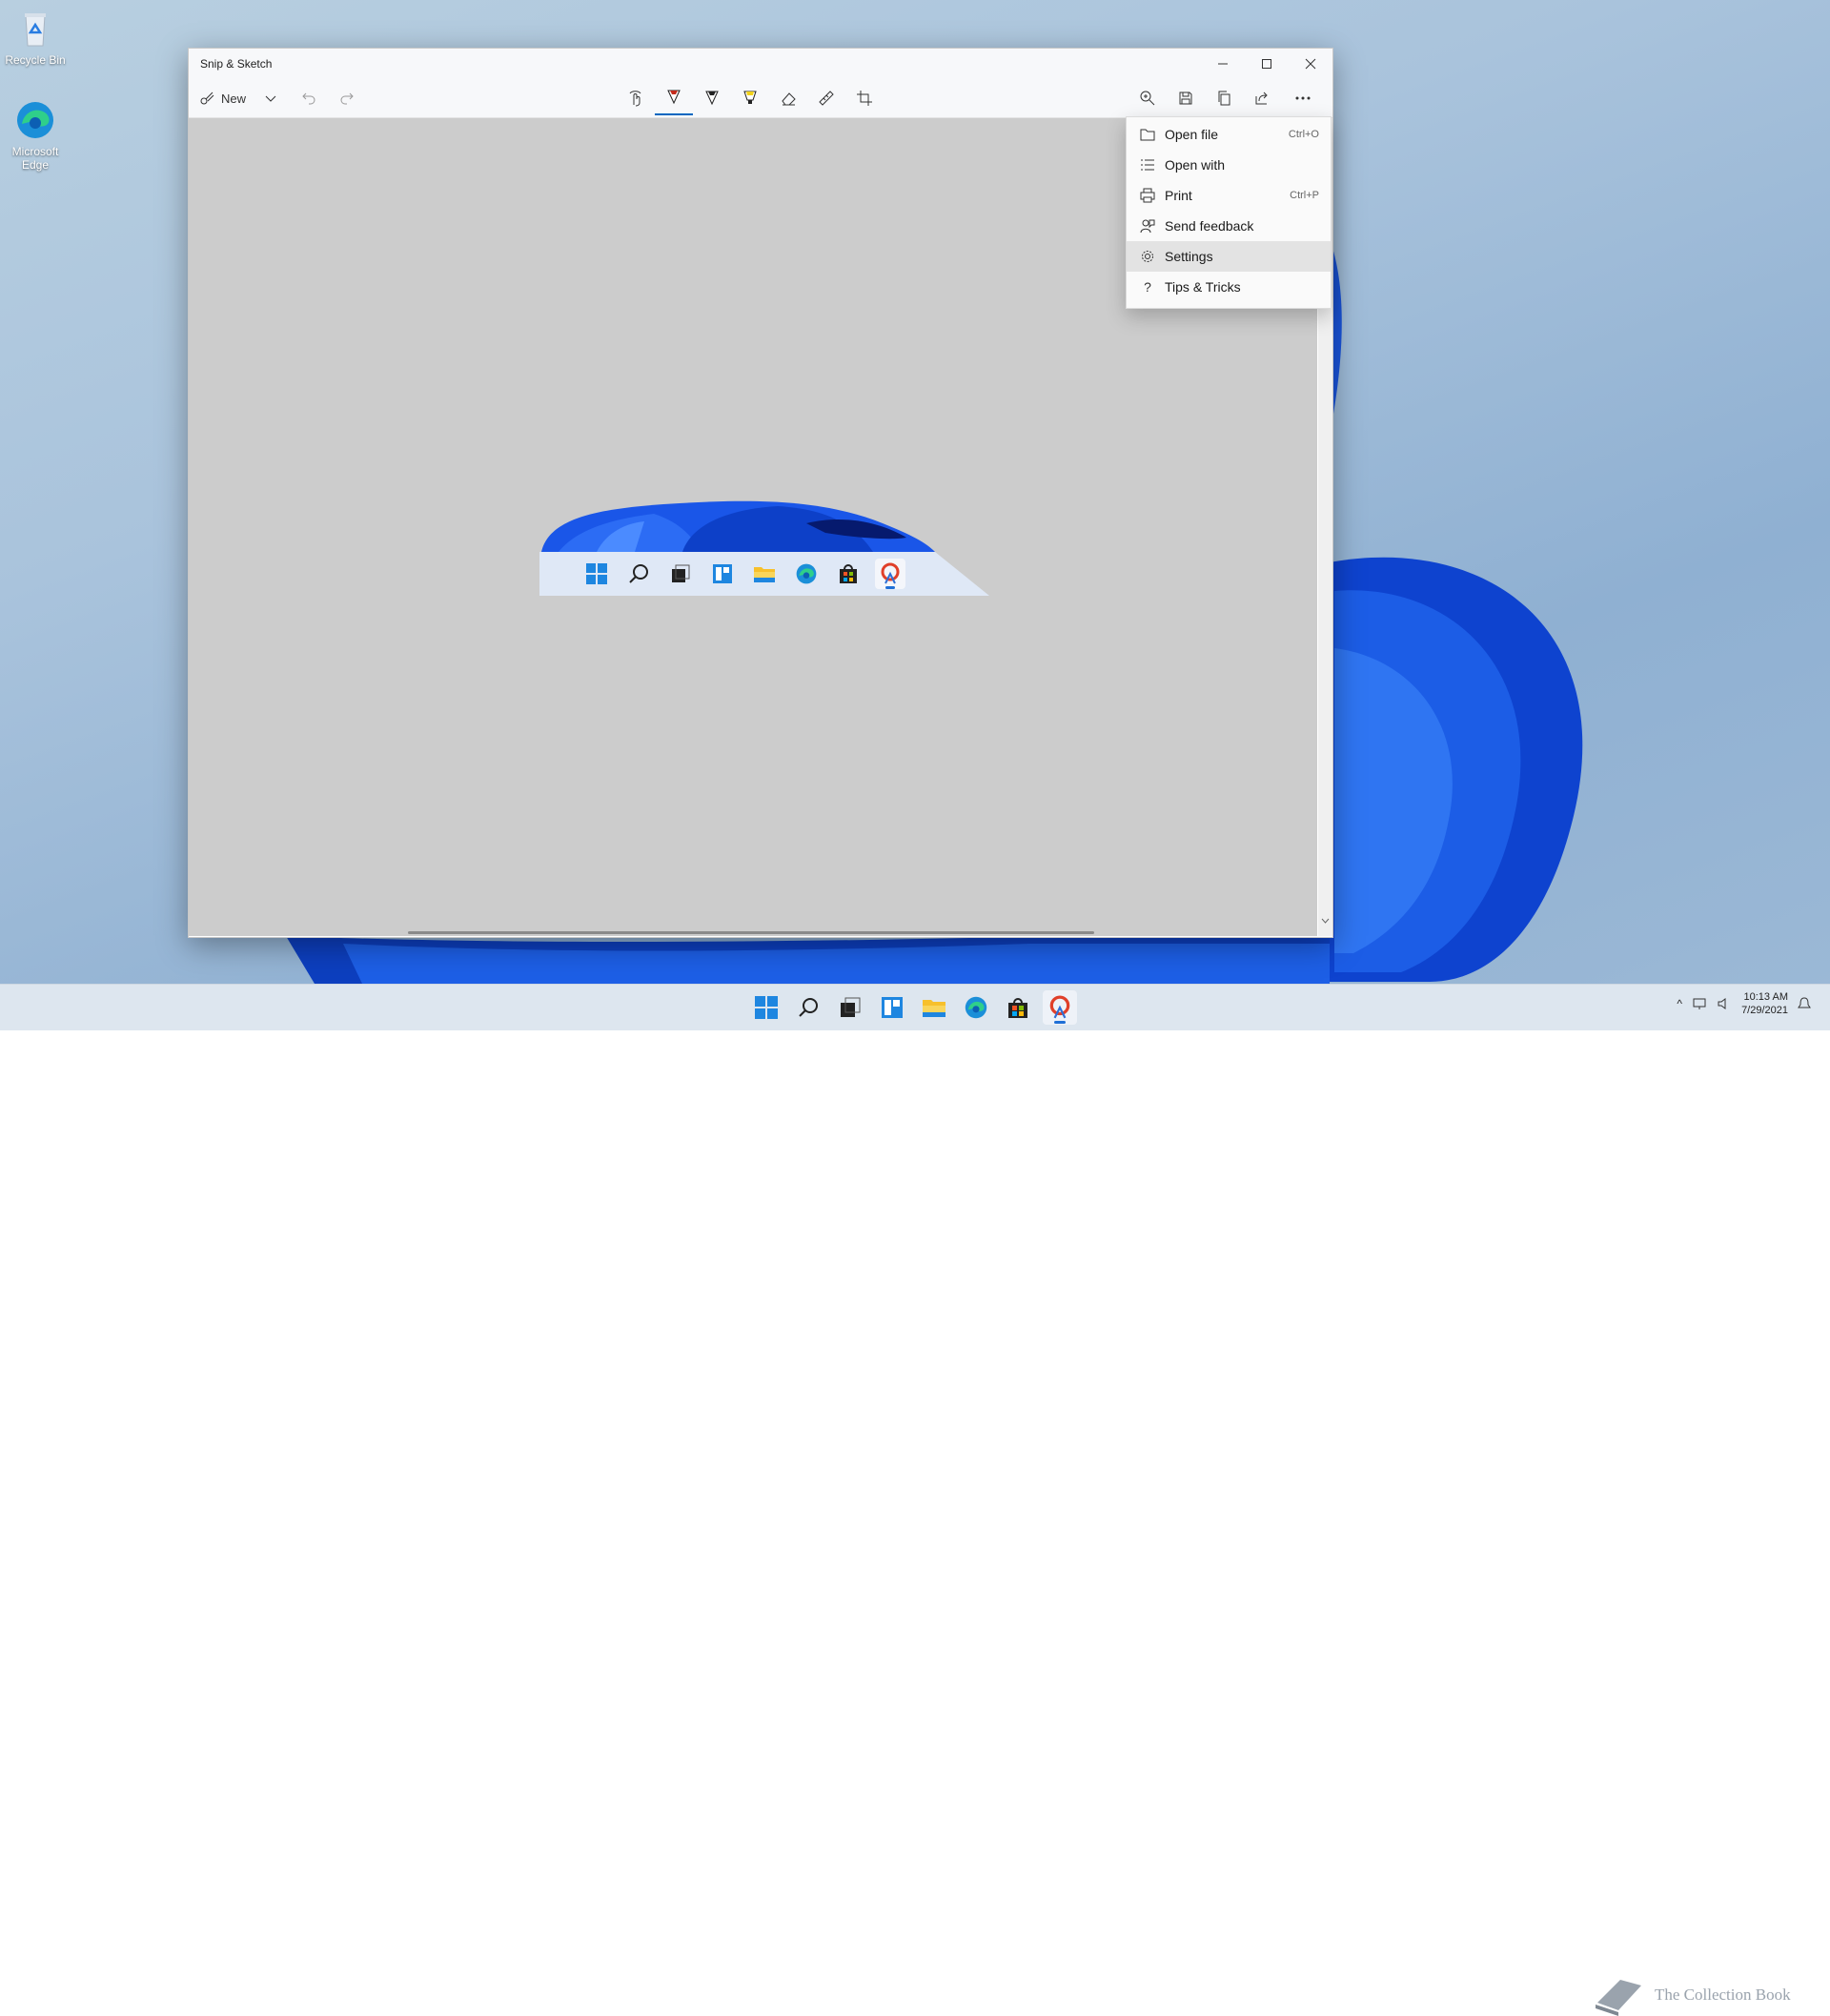 The height and width of the screenshot is (2016, 1830). Describe the element at coordinates (234, 98) in the screenshot. I see `new-label: New` at that location.